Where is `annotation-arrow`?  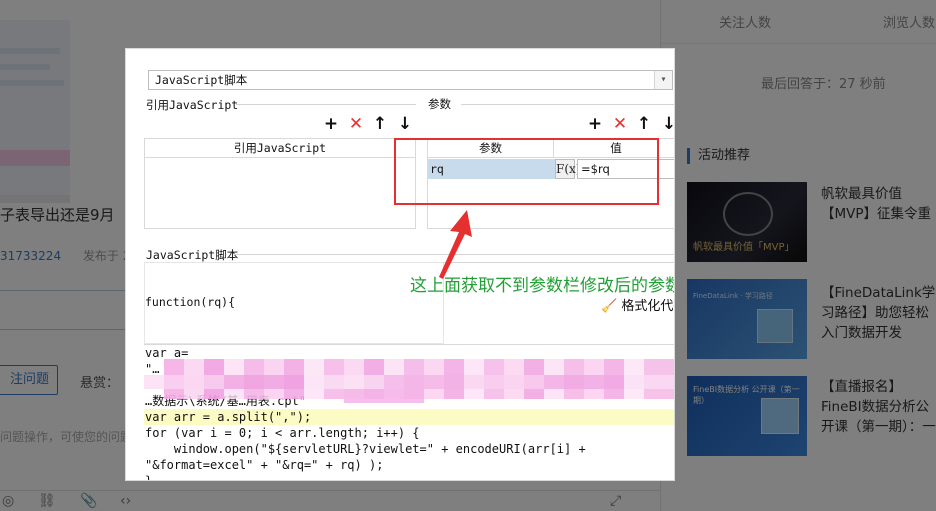
annotation-arrow is located at coordinates (455, 244).